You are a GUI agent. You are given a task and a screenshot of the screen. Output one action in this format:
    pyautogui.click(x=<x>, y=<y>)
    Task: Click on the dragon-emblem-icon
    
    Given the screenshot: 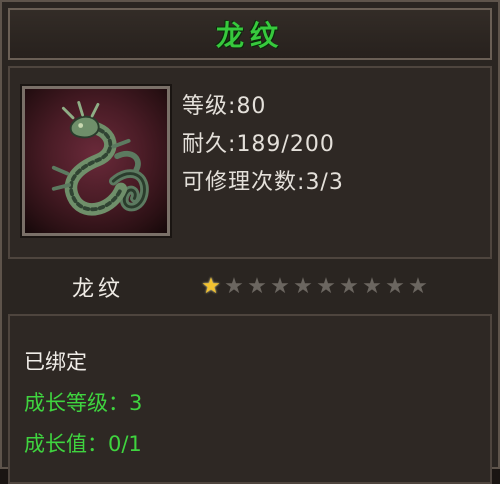 What is the action you would take?
    pyautogui.click(x=96, y=161)
    